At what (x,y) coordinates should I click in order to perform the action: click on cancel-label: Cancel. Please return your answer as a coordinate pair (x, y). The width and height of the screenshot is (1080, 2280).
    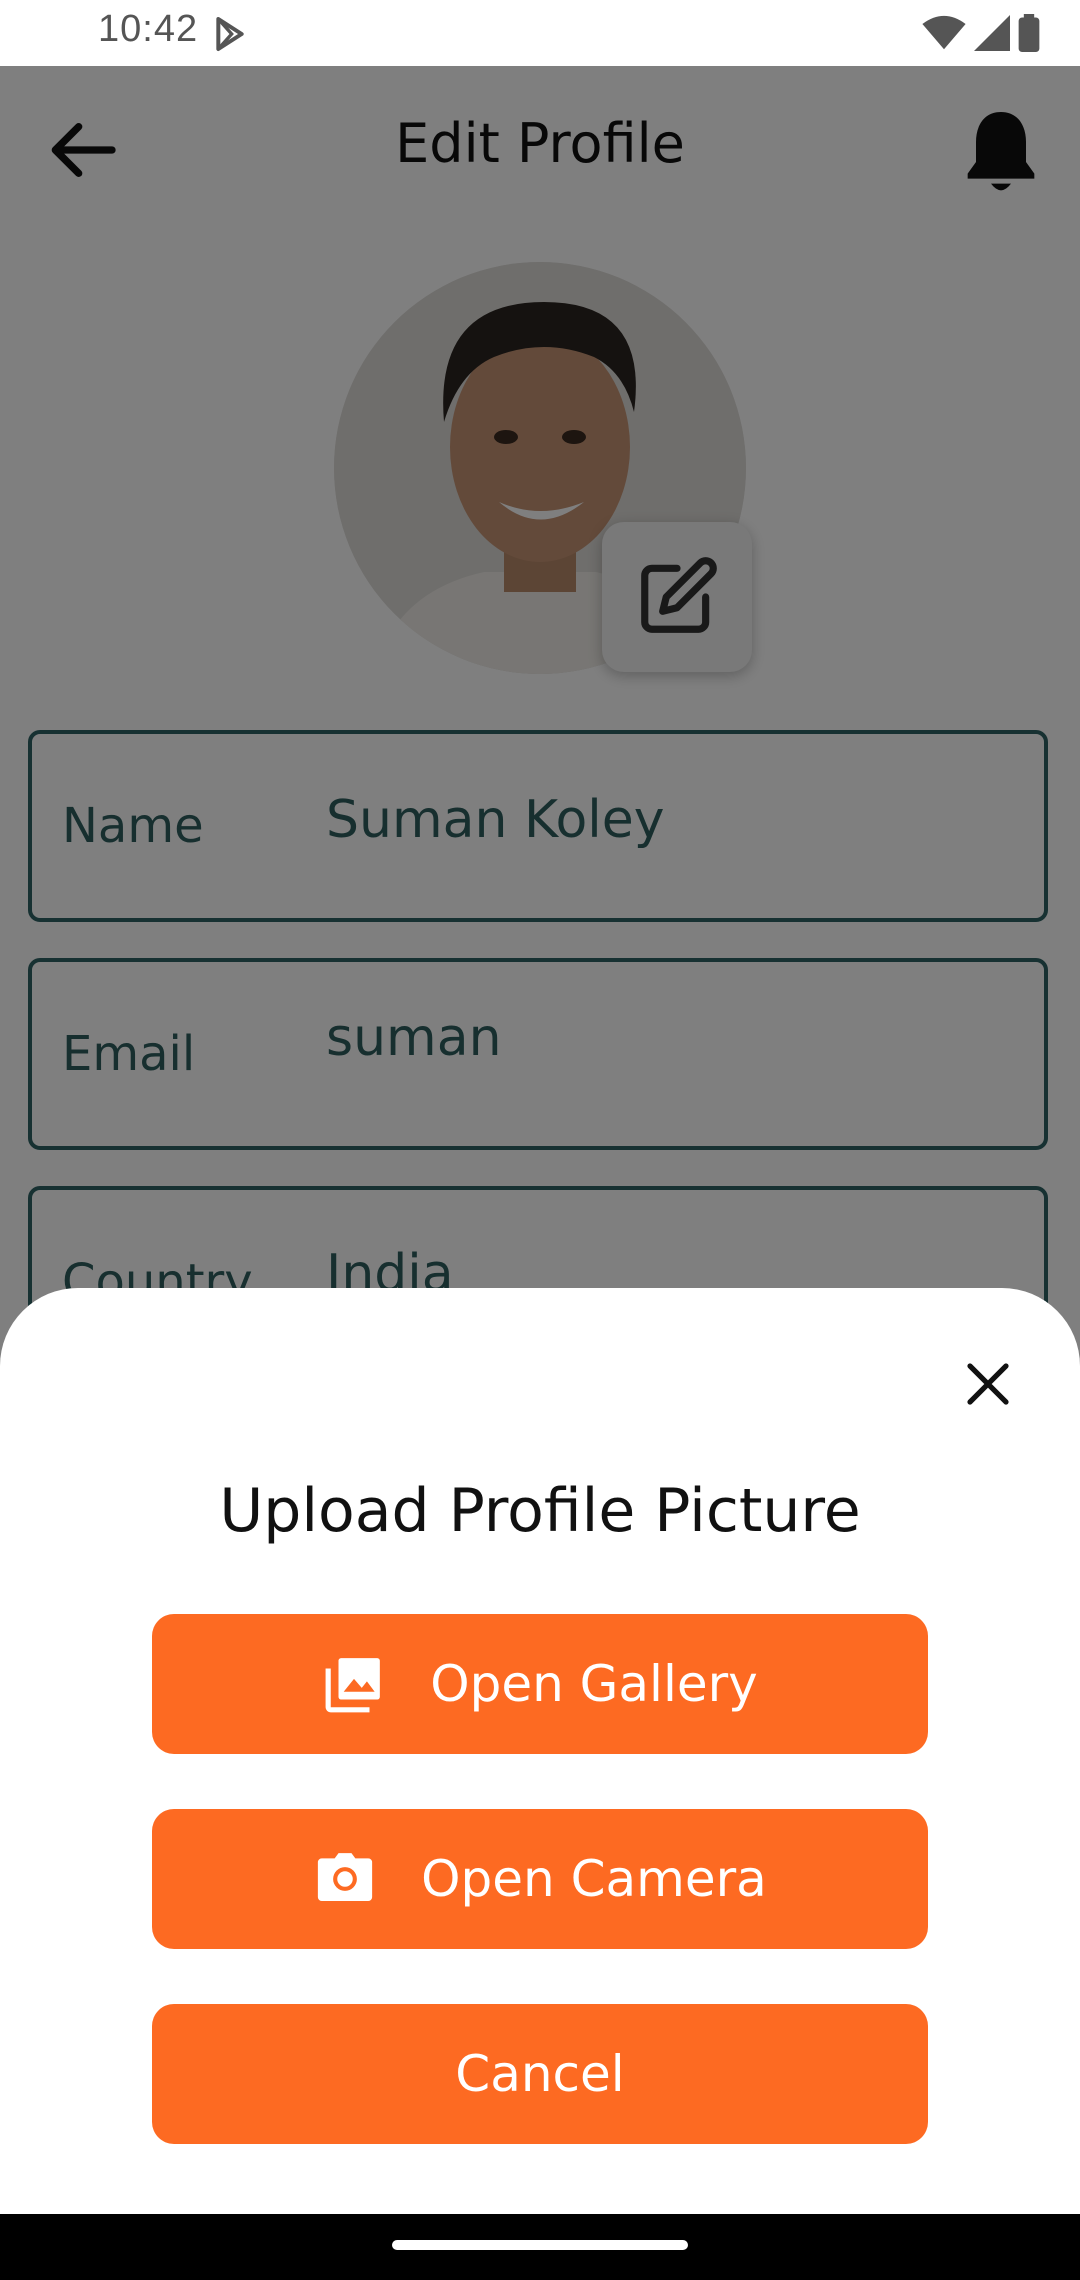
    Looking at the image, I should click on (540, 2074).